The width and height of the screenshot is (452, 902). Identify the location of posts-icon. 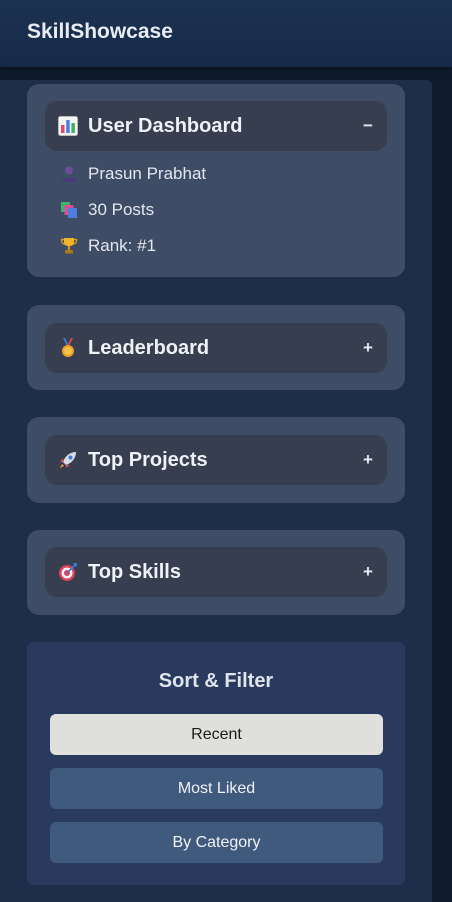
(69, 210).